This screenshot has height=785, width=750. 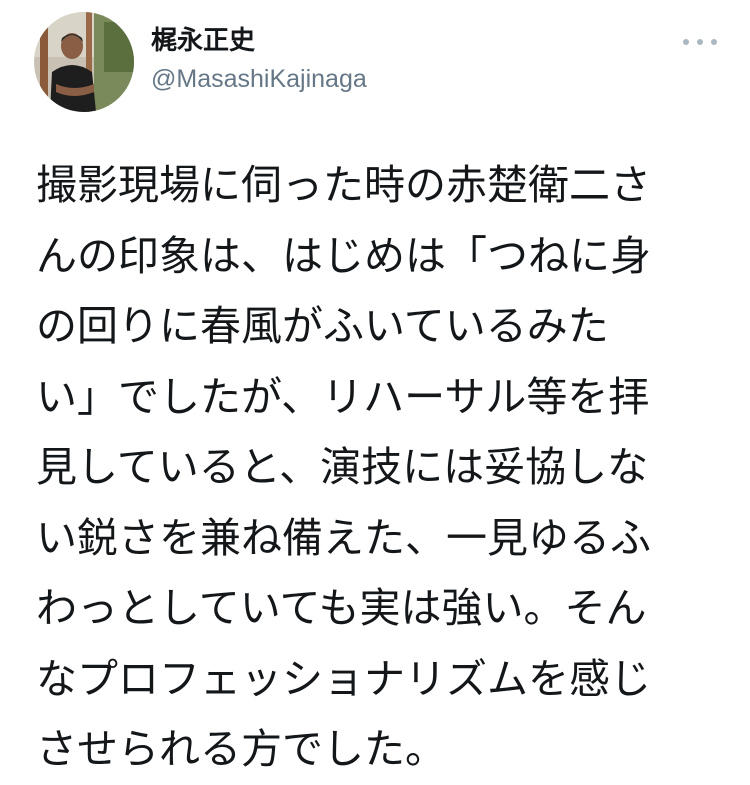 I want to click on more-horizontal-icon, so click(x=700, y=42).